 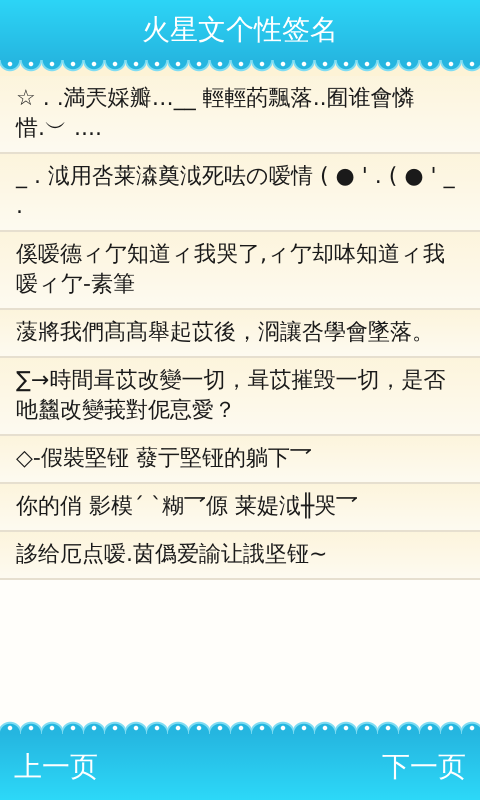 I want to click on app-title: 火星文个性签名, so click(x=240, y=30).